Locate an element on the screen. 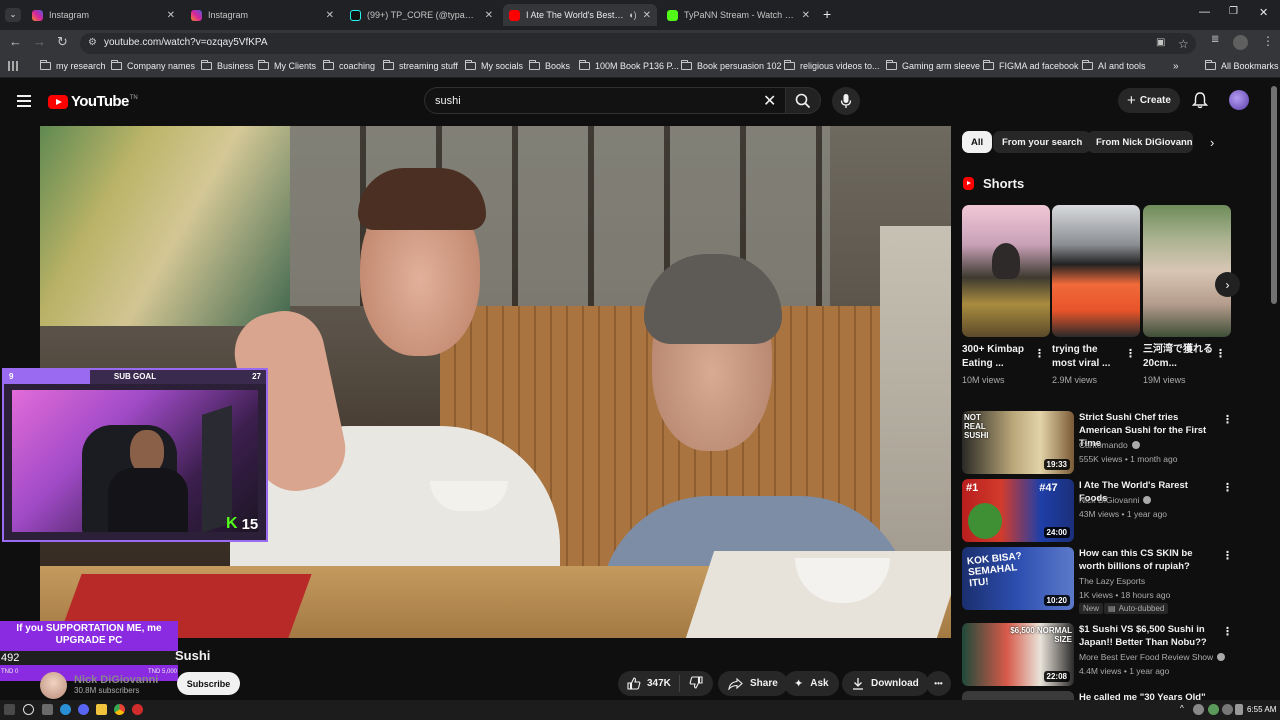 This screenshot has width=1280, height=720. shorts-next-button: › is located at coordinates (1227, 284).